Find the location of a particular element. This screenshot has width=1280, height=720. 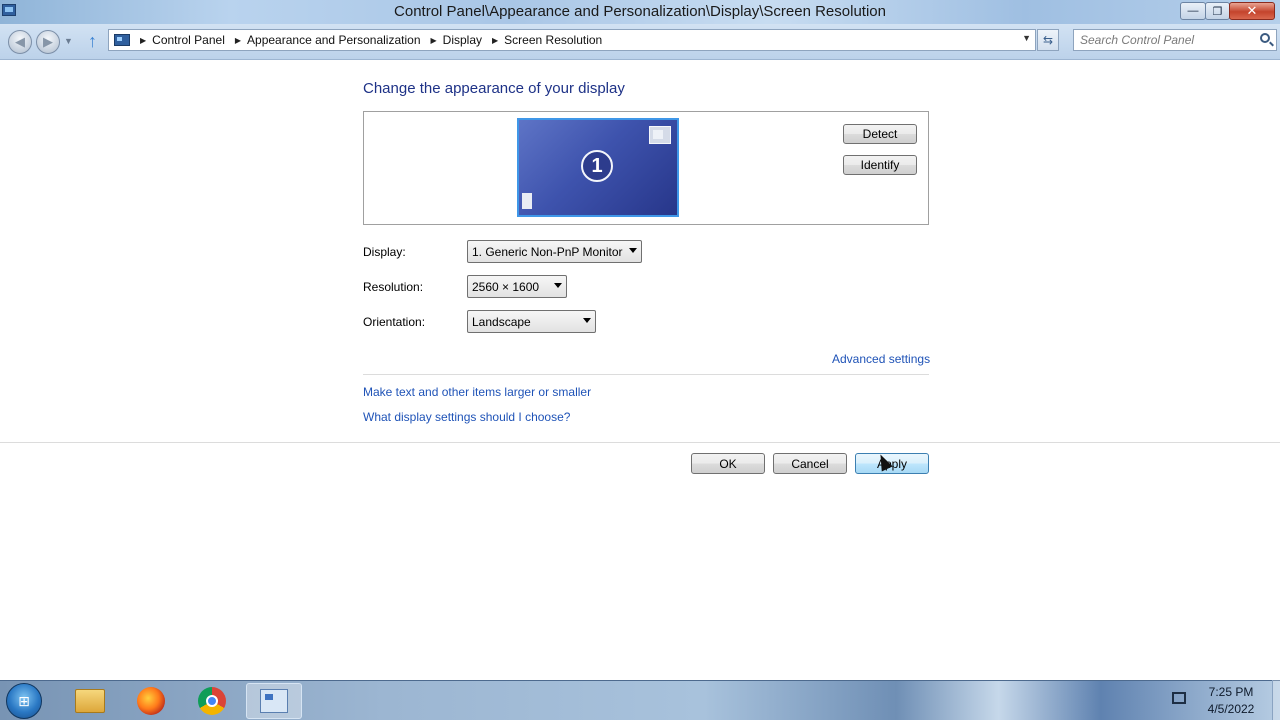

taskbar: ⊞ is located at coordinates (640, 700).